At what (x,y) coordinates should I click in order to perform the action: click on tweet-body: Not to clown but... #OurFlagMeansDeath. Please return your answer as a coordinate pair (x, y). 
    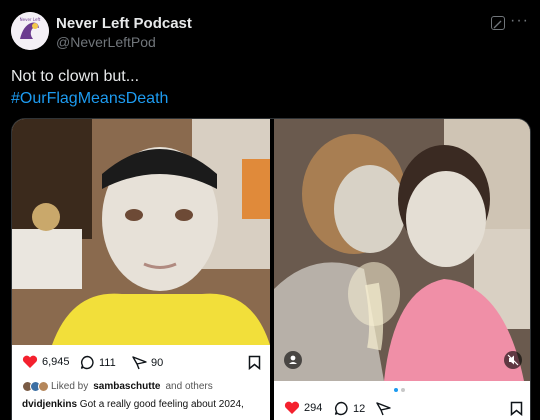
    Looking at the image, I should click on (89, 88).